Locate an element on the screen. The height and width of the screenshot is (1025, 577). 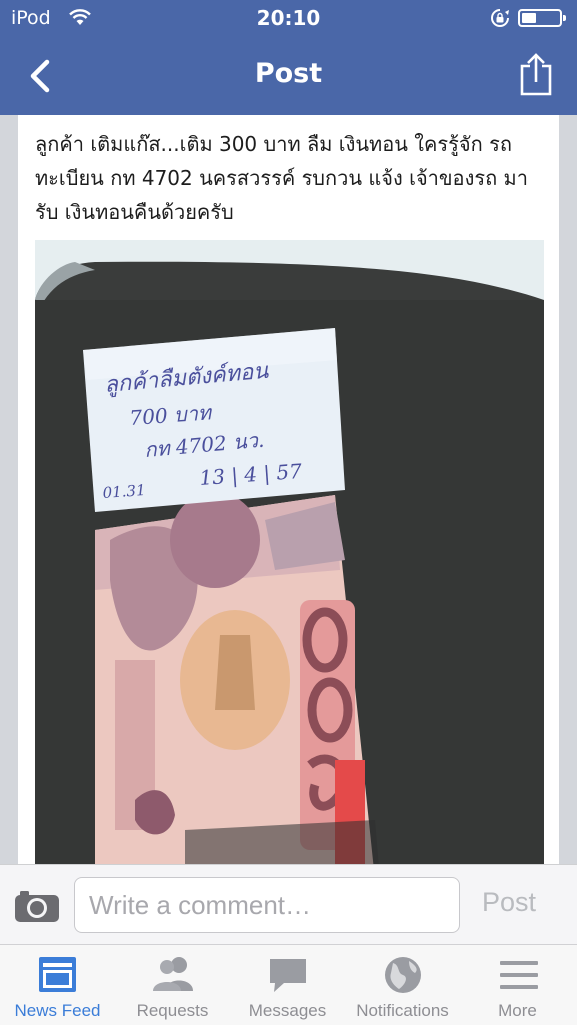
rotation-lock-icon is located at coordinates (500, 18).